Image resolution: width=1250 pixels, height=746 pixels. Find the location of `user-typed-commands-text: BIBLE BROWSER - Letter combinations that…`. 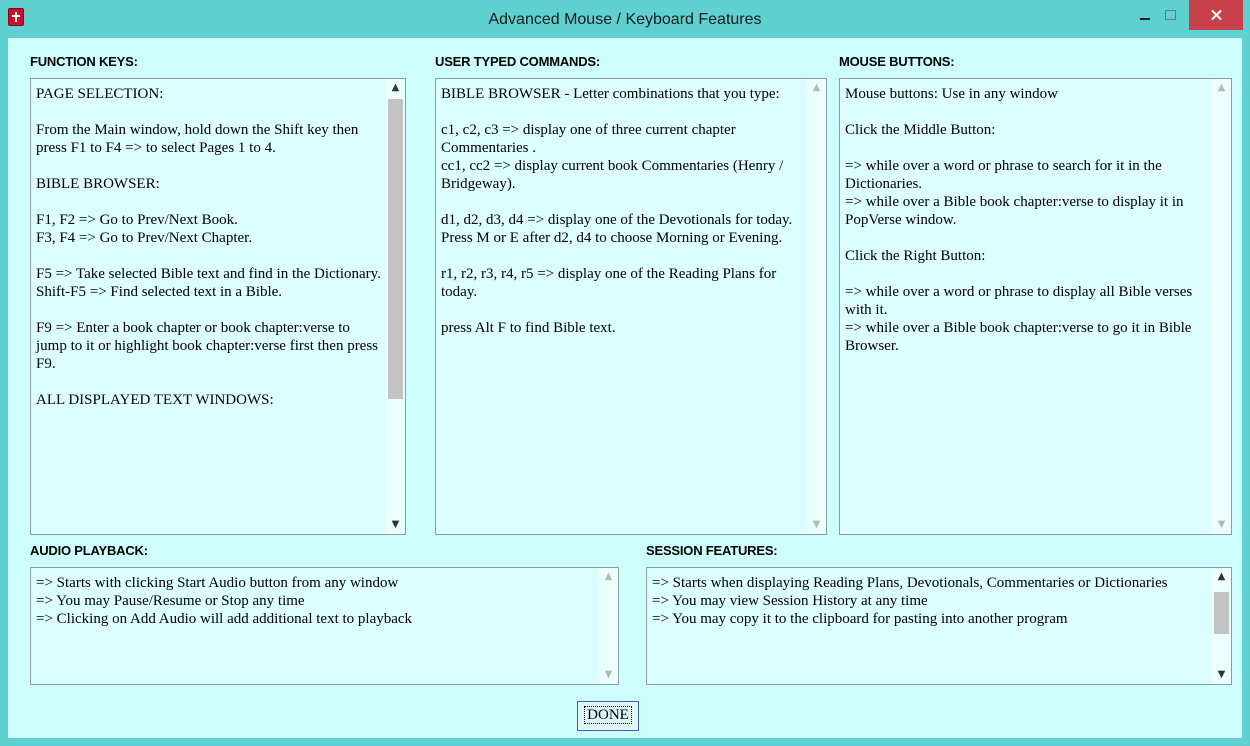

user-typed-commands-text: BIBLE BROWSER - Letter combinations that… is located at coordinates (617, 211).